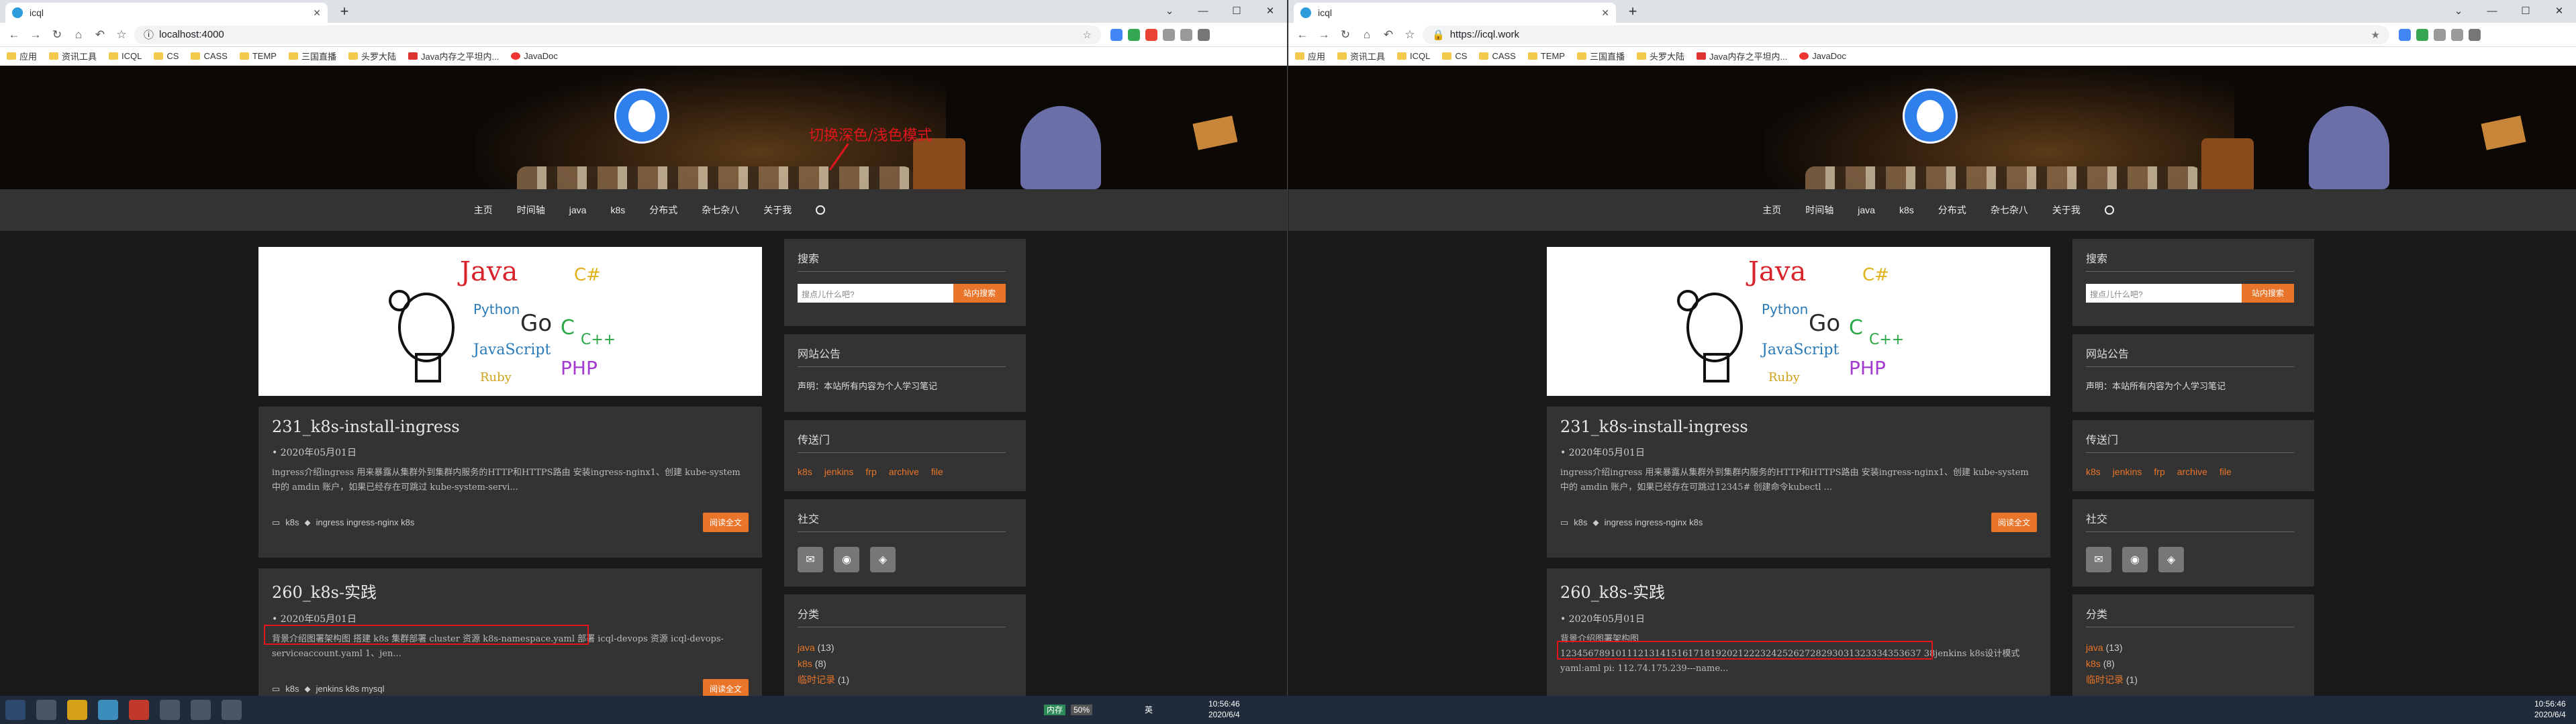 This screenshot has height=724, width=2576. What do you see at coordinates (1087, 35) in the screenshot?
I see `star-icon: ☆` at bounding box center [1087, 35].